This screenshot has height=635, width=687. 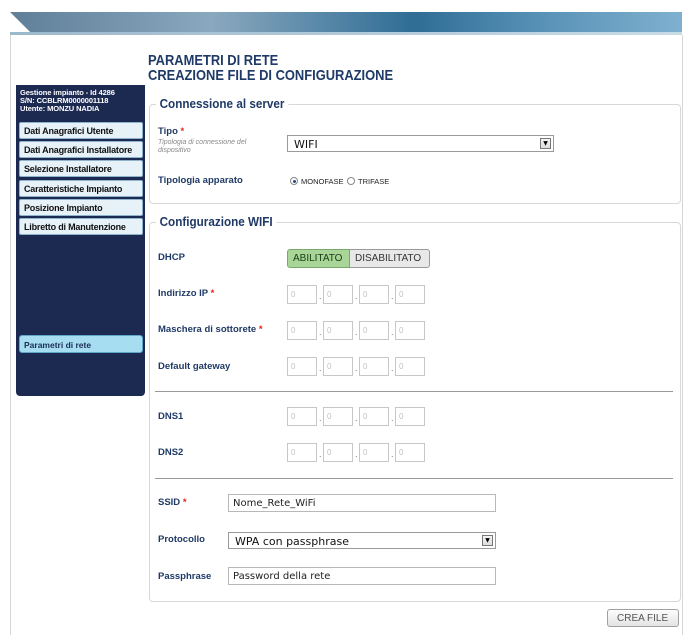 I want to click on tipo-label-text: Tipo, so click(x=168, y=131).